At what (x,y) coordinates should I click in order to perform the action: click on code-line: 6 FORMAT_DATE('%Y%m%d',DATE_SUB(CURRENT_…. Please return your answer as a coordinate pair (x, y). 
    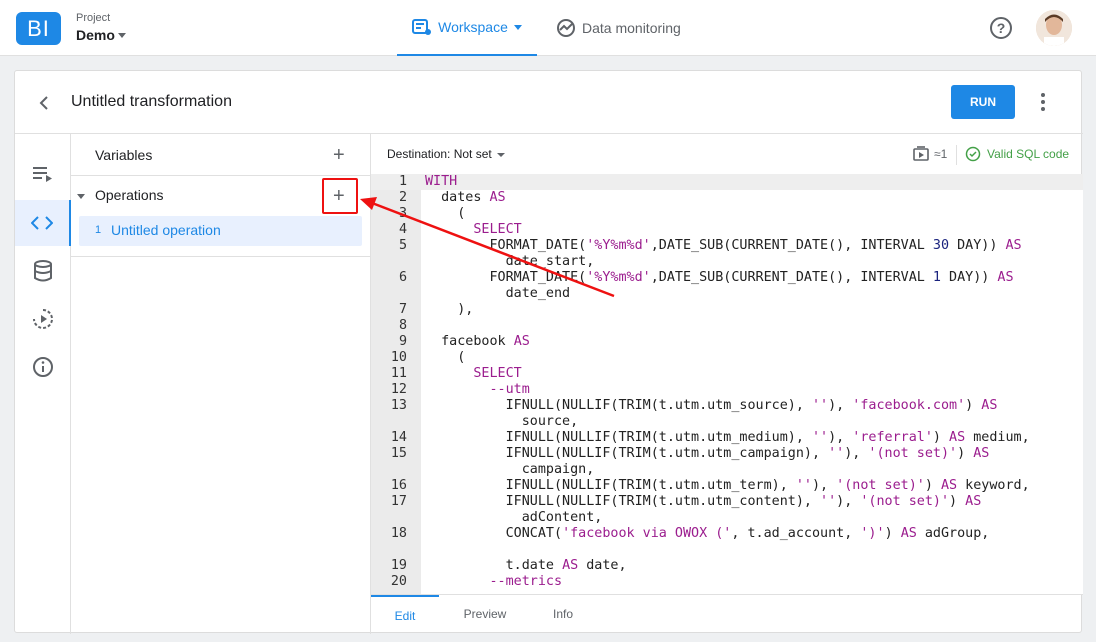
    Looking at the image, I should click on (727, 278).